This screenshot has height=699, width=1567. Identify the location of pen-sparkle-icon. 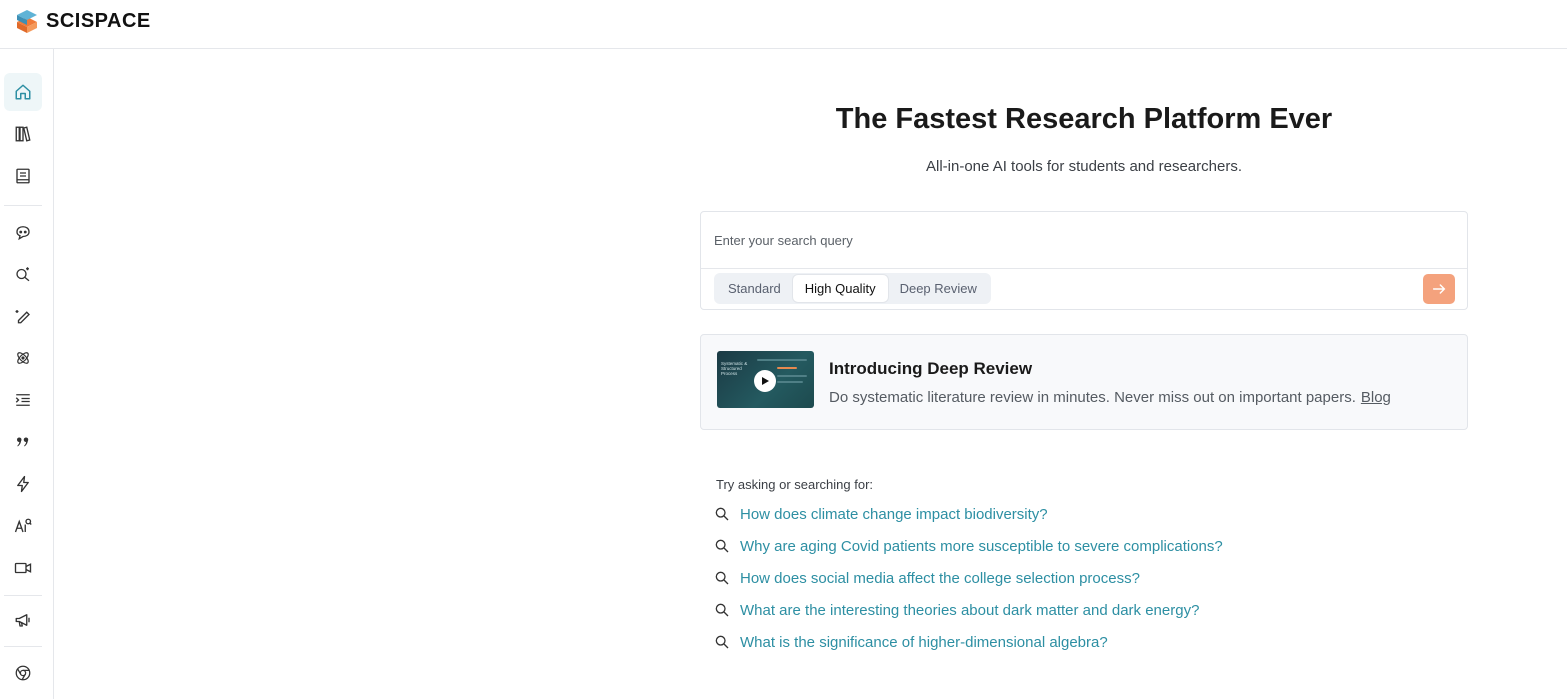
(22, 317).